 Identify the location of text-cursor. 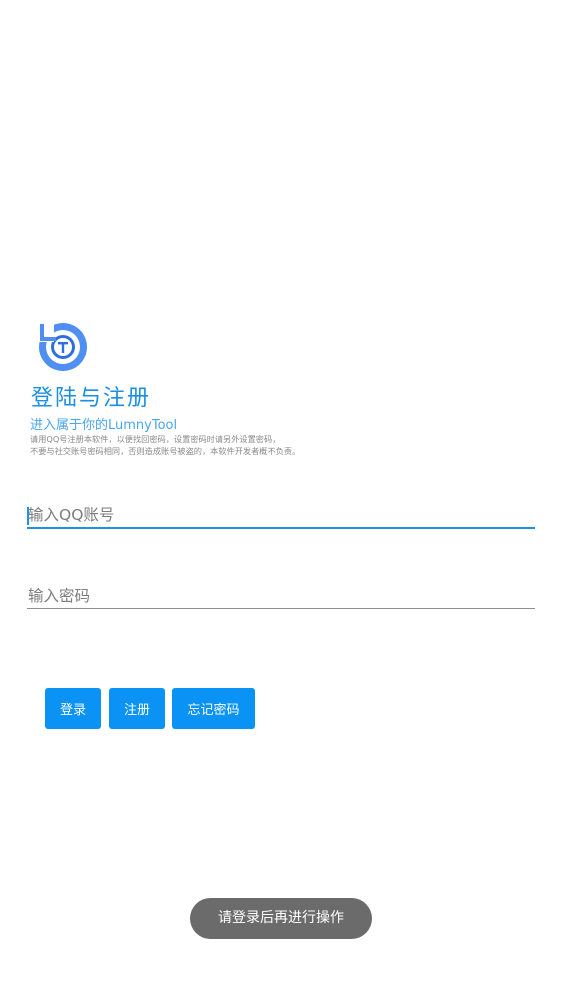
(28, 516).